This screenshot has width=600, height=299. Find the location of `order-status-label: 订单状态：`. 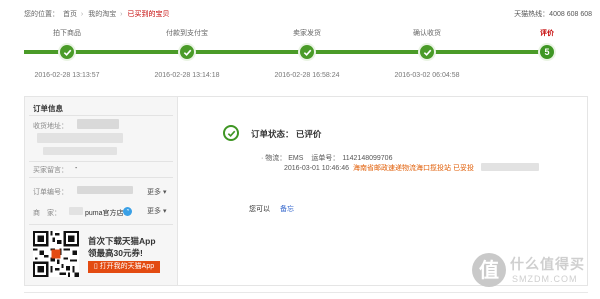

order-status-label: 订单状态： is located at coordinates (272, 134).